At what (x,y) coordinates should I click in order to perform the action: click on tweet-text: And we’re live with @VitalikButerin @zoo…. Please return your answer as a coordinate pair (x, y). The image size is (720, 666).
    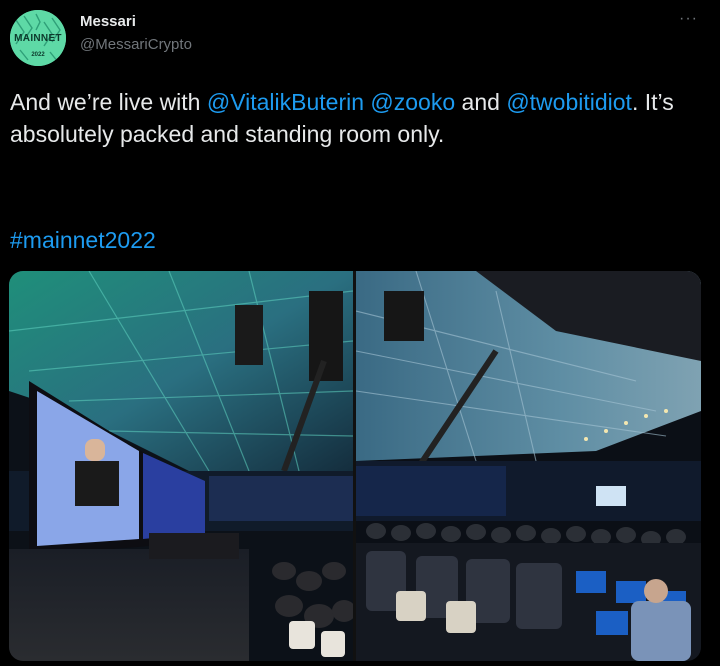
    Looking at the image, I should click on (360, 118).